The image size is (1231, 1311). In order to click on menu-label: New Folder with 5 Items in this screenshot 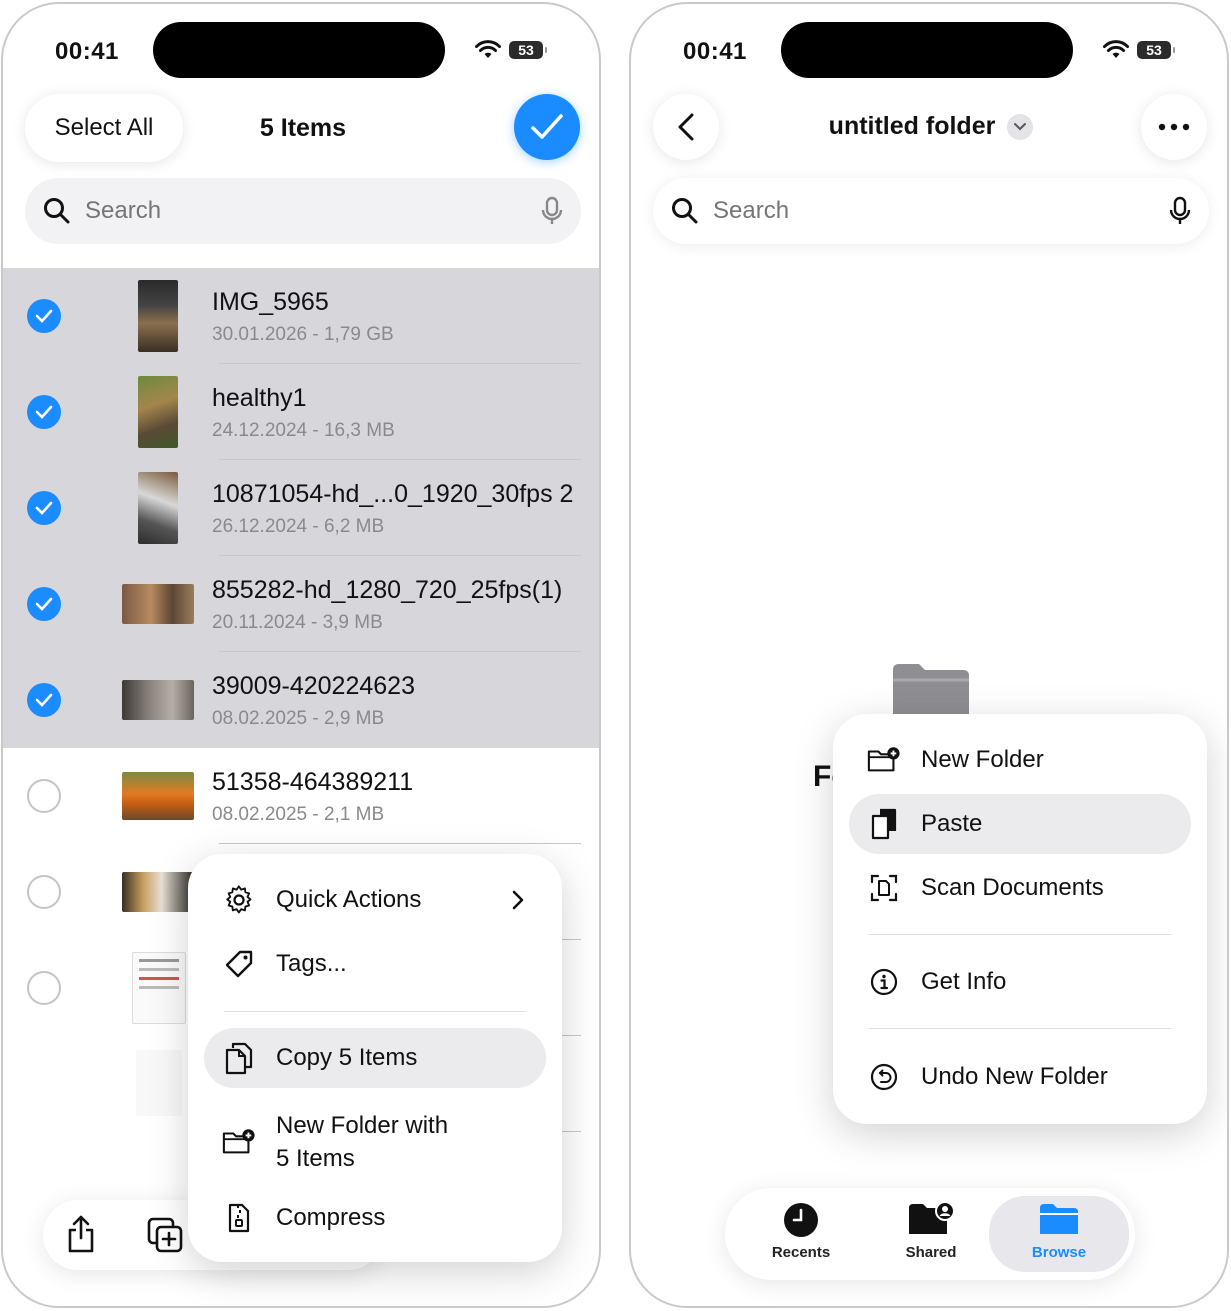, I will do `click(362, 1142)`.